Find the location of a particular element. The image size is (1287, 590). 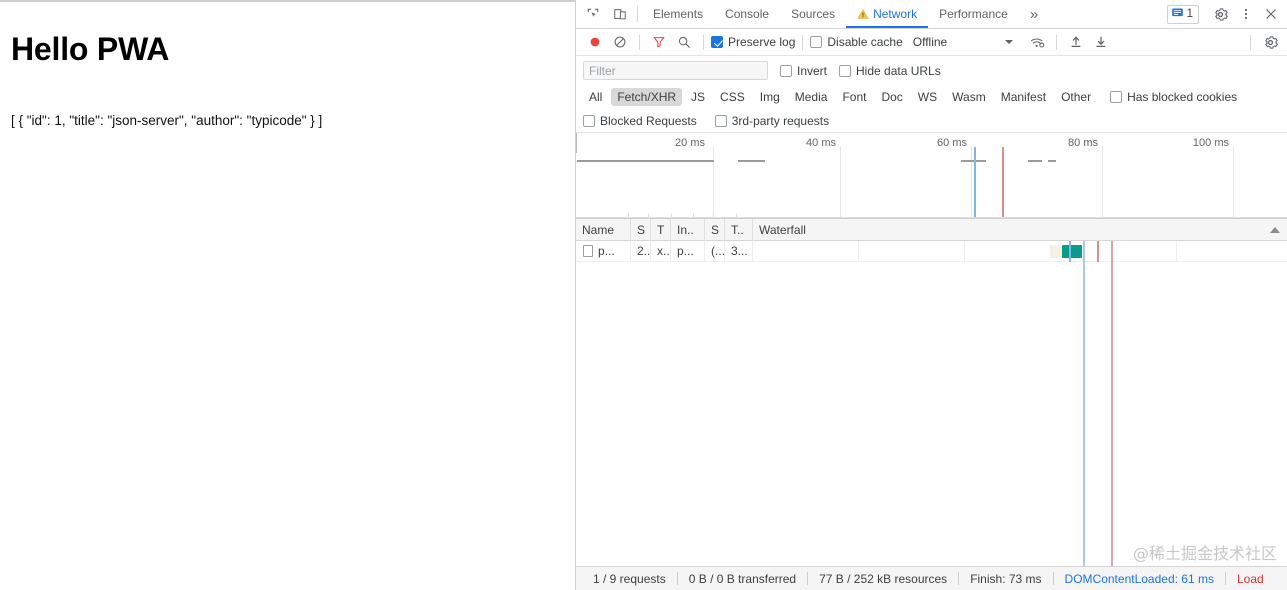

column-header-waterfall: Waterfall is located at coordinates (1020, 230).